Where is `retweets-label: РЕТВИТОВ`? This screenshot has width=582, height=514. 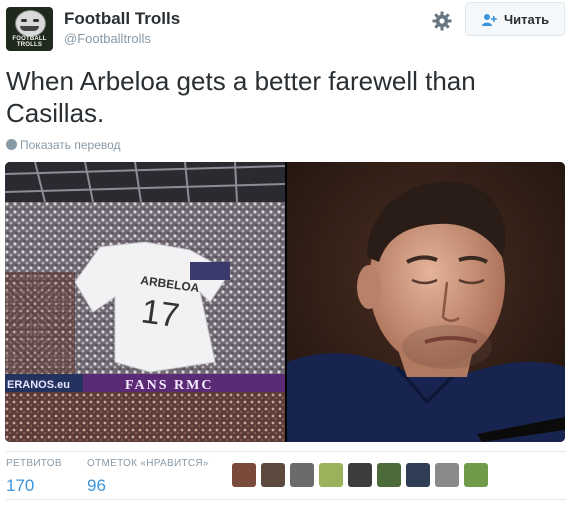
retweets-label: РЕТВИТОВ is located at coordinates (34, 463).